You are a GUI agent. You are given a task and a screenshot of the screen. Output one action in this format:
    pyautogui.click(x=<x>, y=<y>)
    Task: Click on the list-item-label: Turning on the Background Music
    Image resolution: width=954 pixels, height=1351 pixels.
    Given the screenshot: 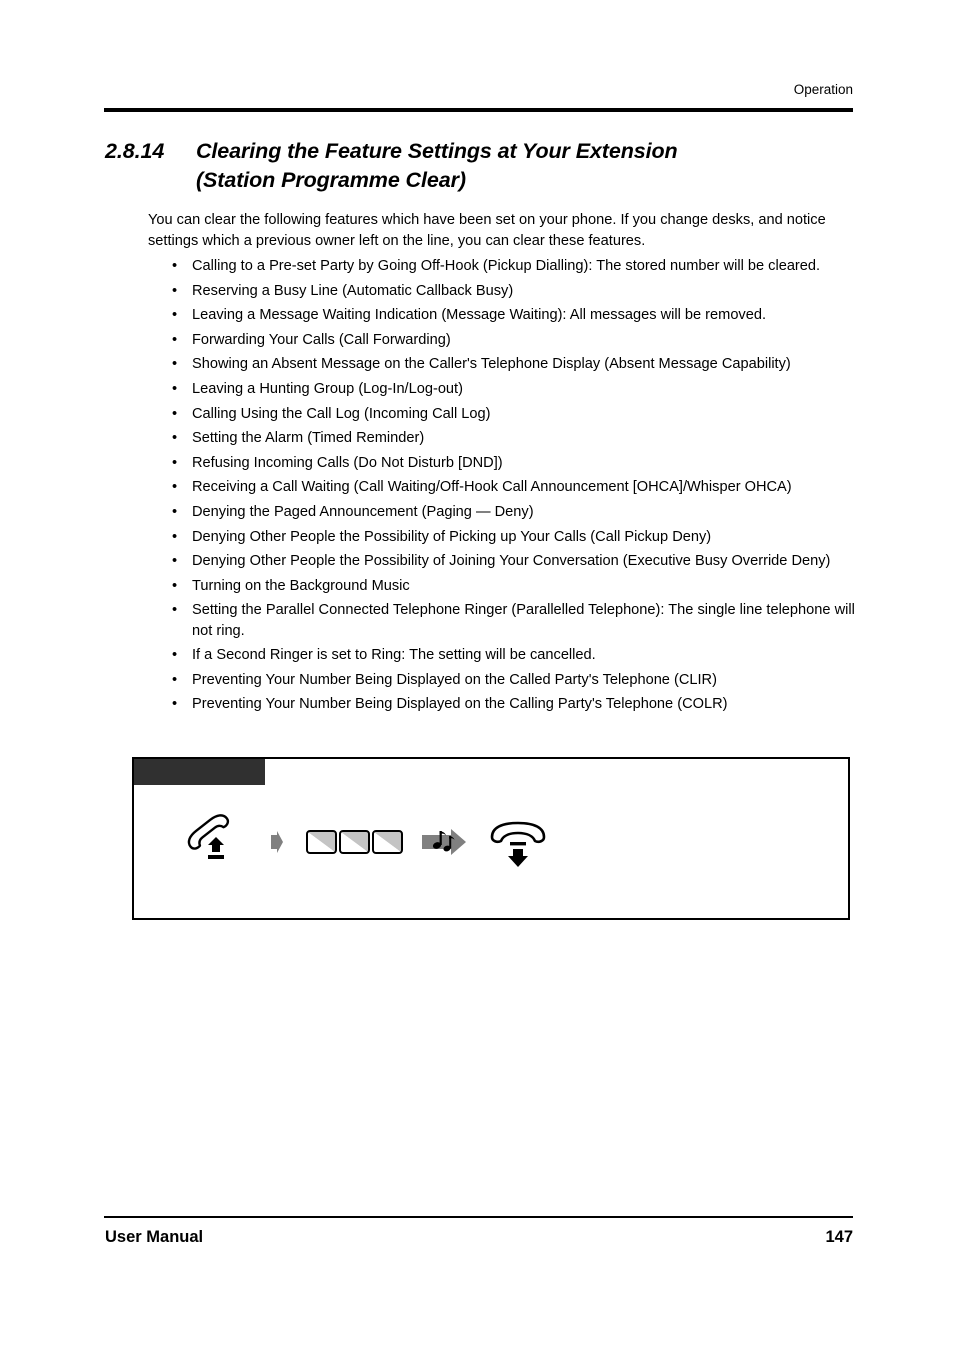 What is the action you would take?
    pyautogui.click(x=301, y=585)
    